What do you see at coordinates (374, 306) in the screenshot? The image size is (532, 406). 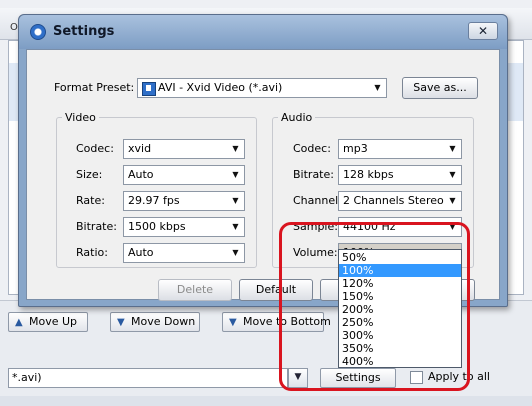 I see `highlight-annotation` at bounding box center [374, 306].